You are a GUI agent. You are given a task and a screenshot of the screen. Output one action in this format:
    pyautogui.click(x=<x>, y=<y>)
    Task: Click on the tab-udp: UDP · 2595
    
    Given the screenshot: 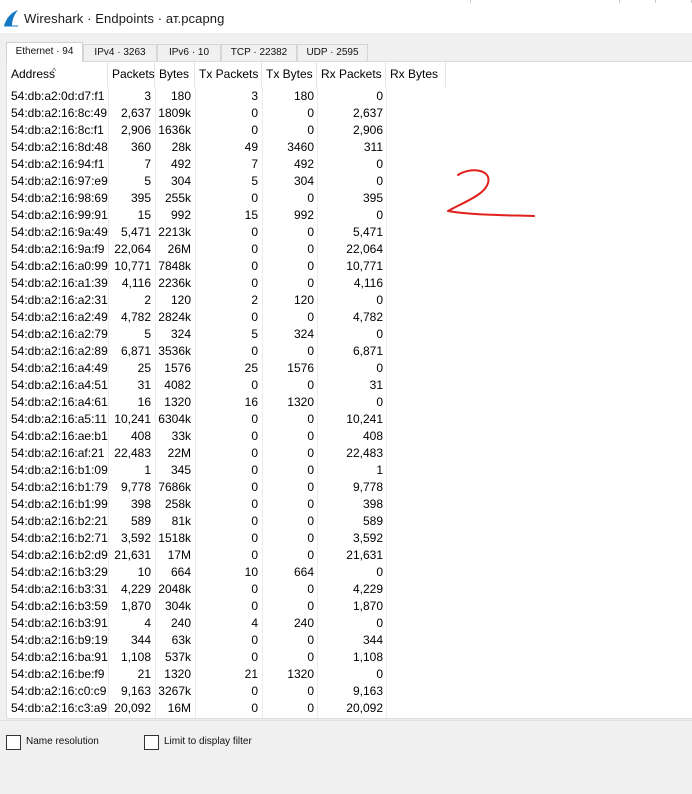 What is the action you would take?
    pyautogui.click(x=332, y=53)
    